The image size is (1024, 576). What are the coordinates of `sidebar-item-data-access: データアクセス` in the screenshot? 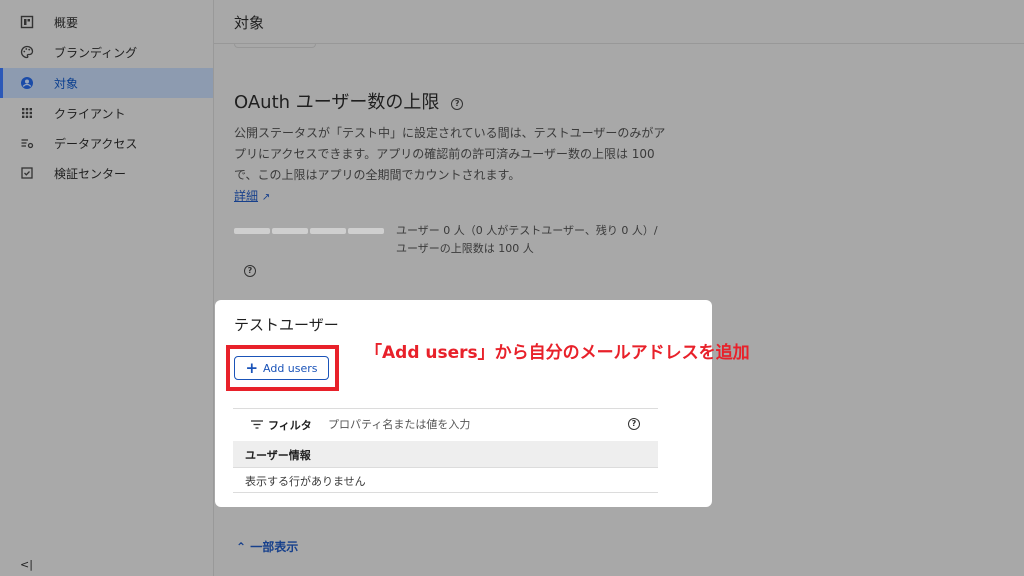 It's located at (106, 143).